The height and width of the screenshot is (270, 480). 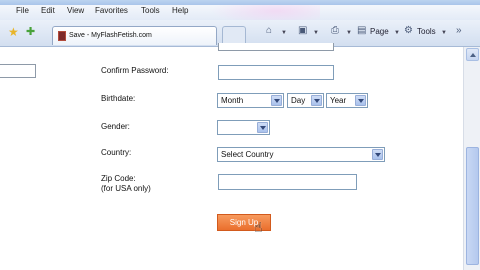 What do you see at coordinates (362, 30) in the screenshot?
I see `page-icon: ▤` at bounding box center [362, 30].